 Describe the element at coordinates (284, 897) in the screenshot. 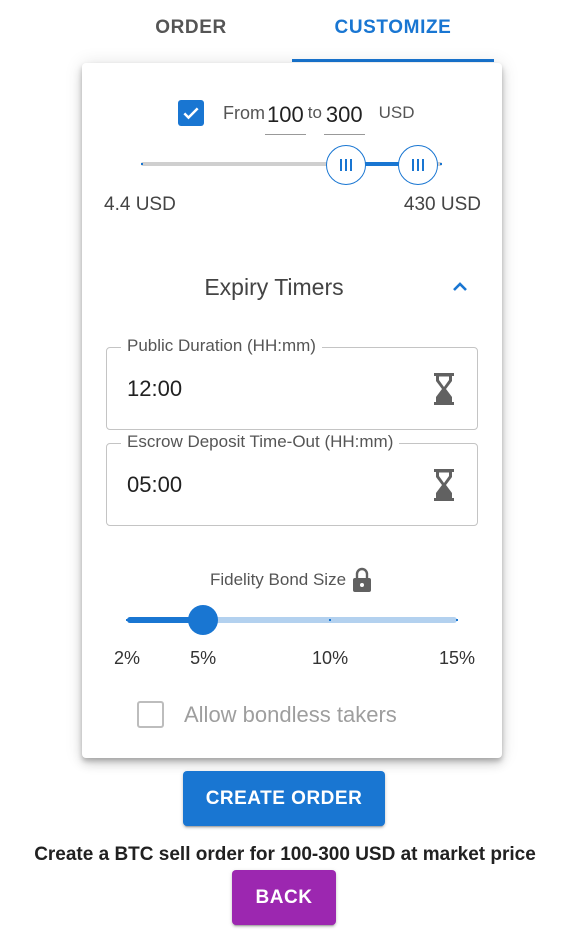

I see `back-button: BACK` at that location.